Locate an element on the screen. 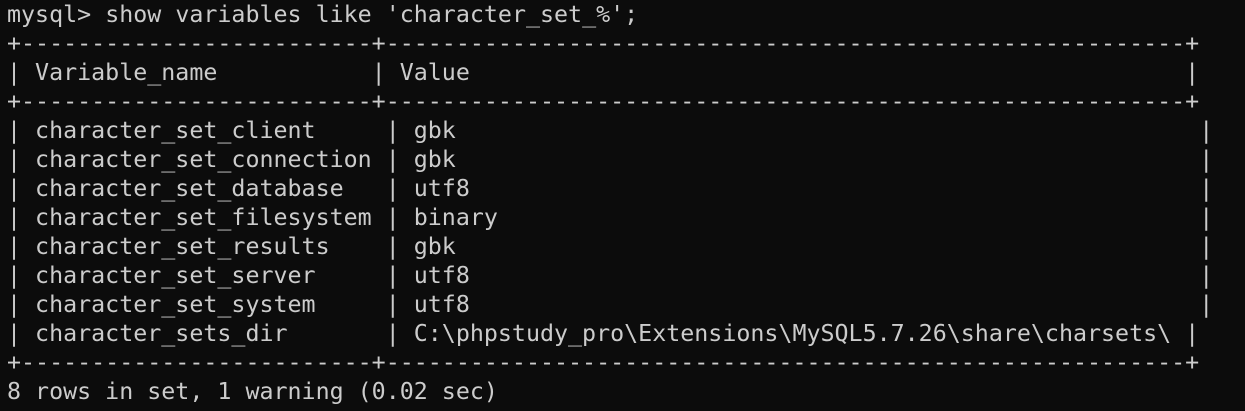 The image size is (1245, 411). sql-command: show variables like 'character_set_%'; is located at coordinates (372, 14).